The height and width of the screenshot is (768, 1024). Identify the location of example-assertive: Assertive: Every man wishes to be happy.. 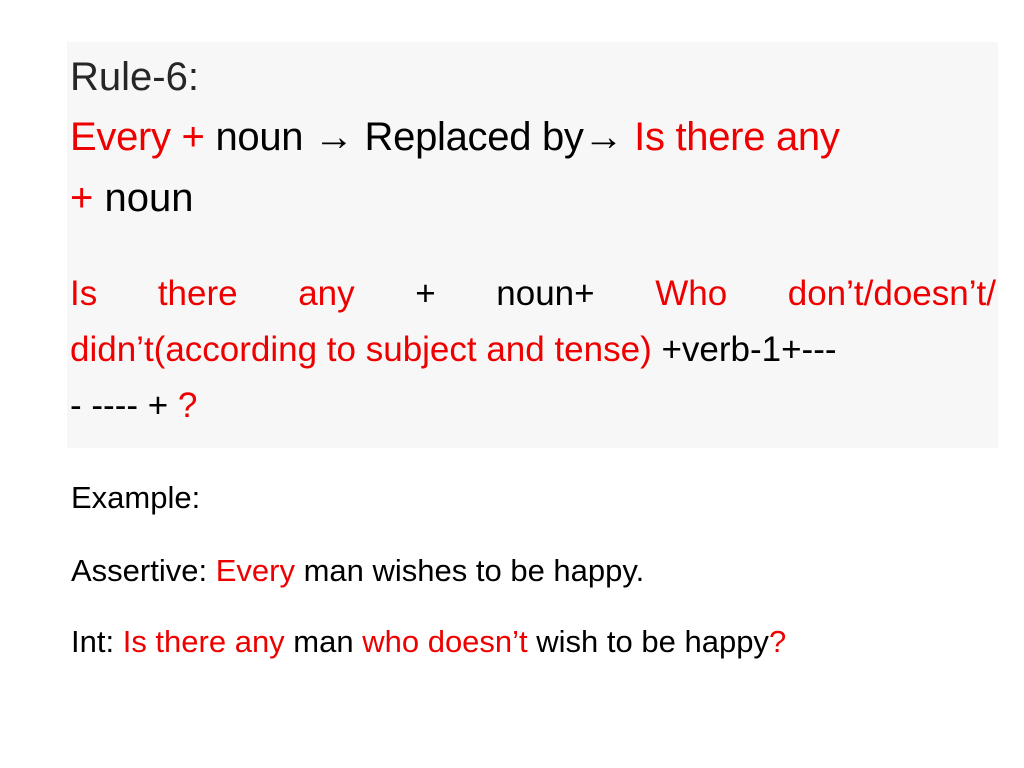
(357, 571).